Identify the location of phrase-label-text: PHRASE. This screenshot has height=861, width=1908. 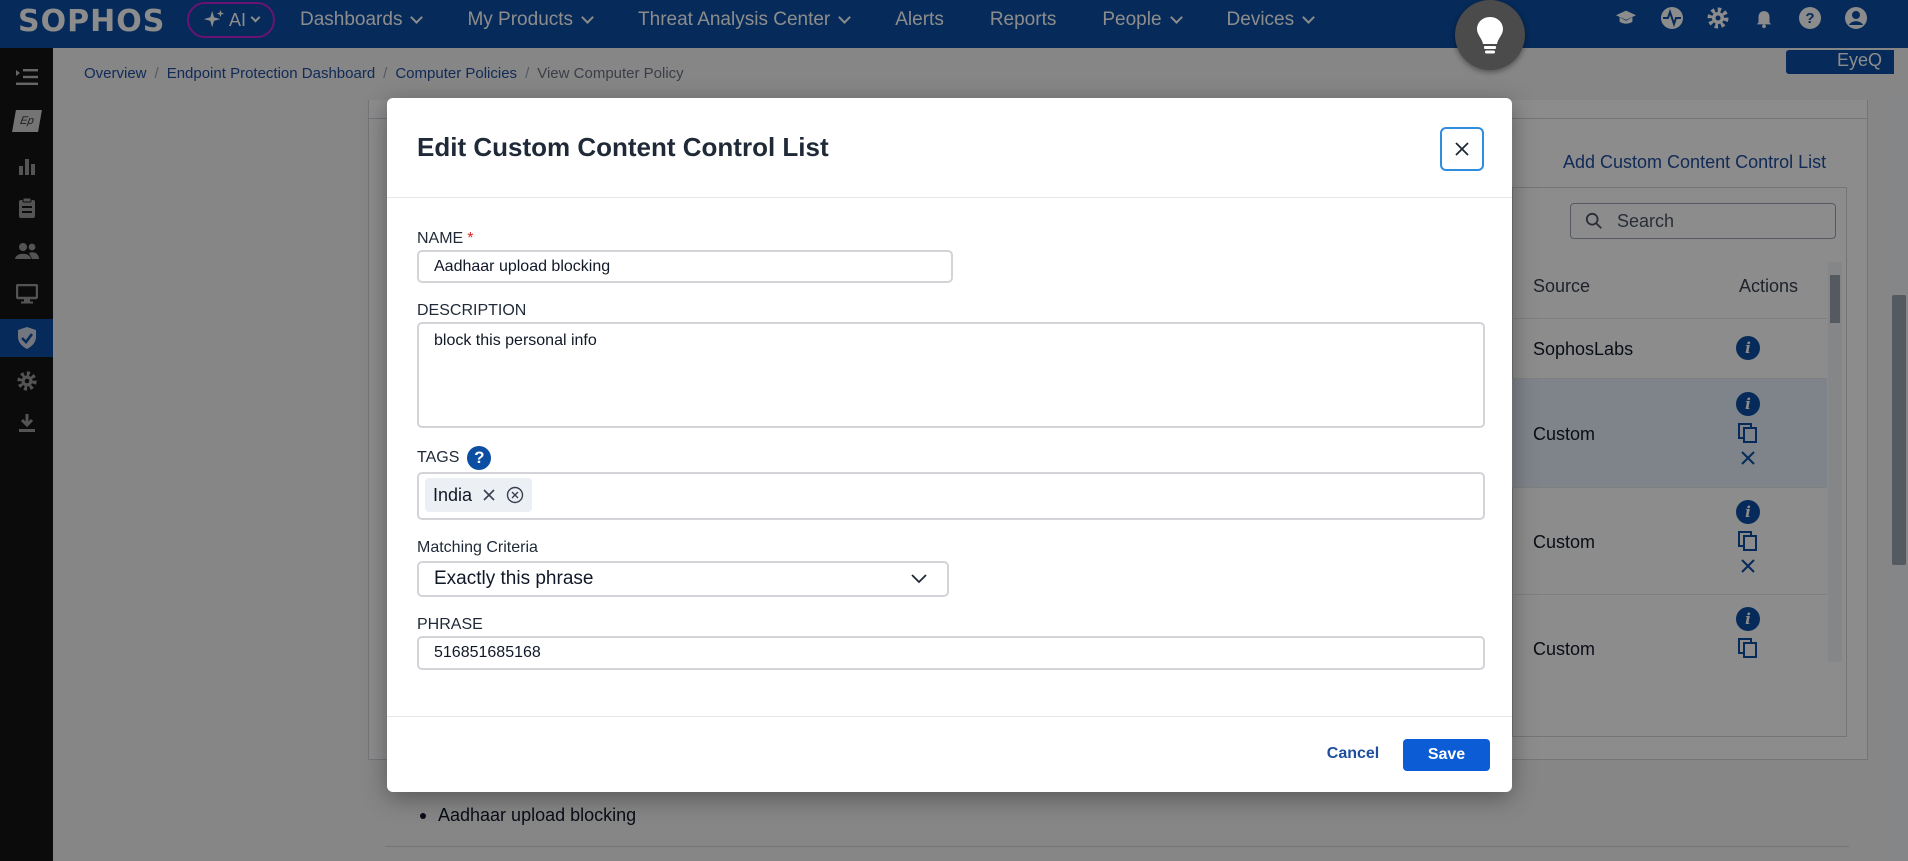
(450, 624).